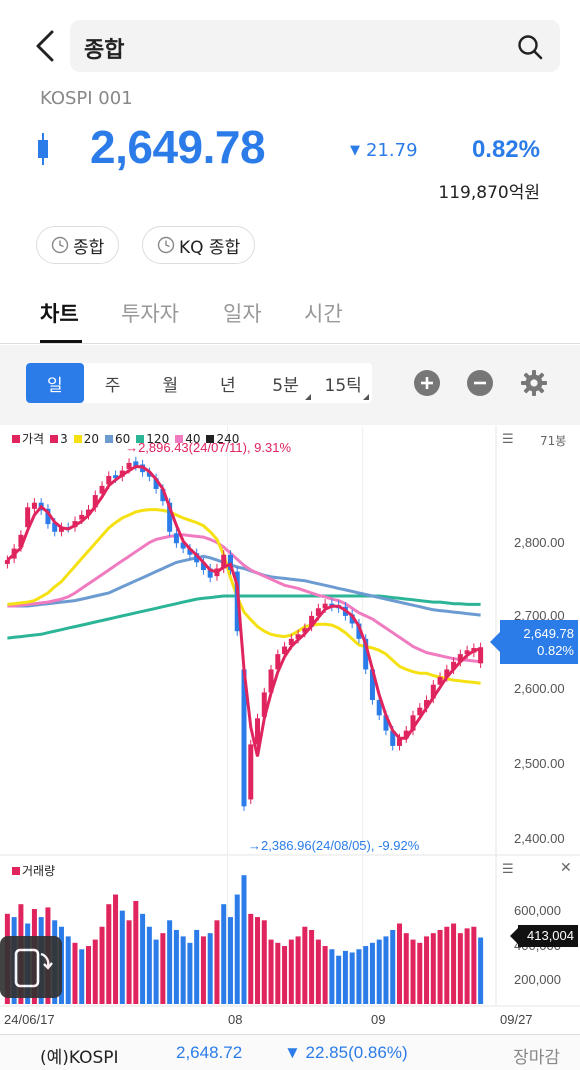  Describe the element at coordinates (516, 1019) in the screenshot. I see `x-axis-label: 09/27` at that location.